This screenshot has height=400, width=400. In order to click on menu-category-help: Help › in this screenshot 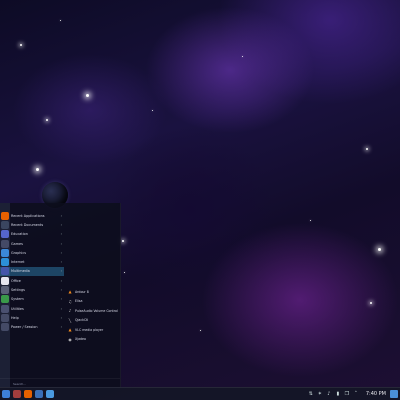, I will do `click(32, 317)`.